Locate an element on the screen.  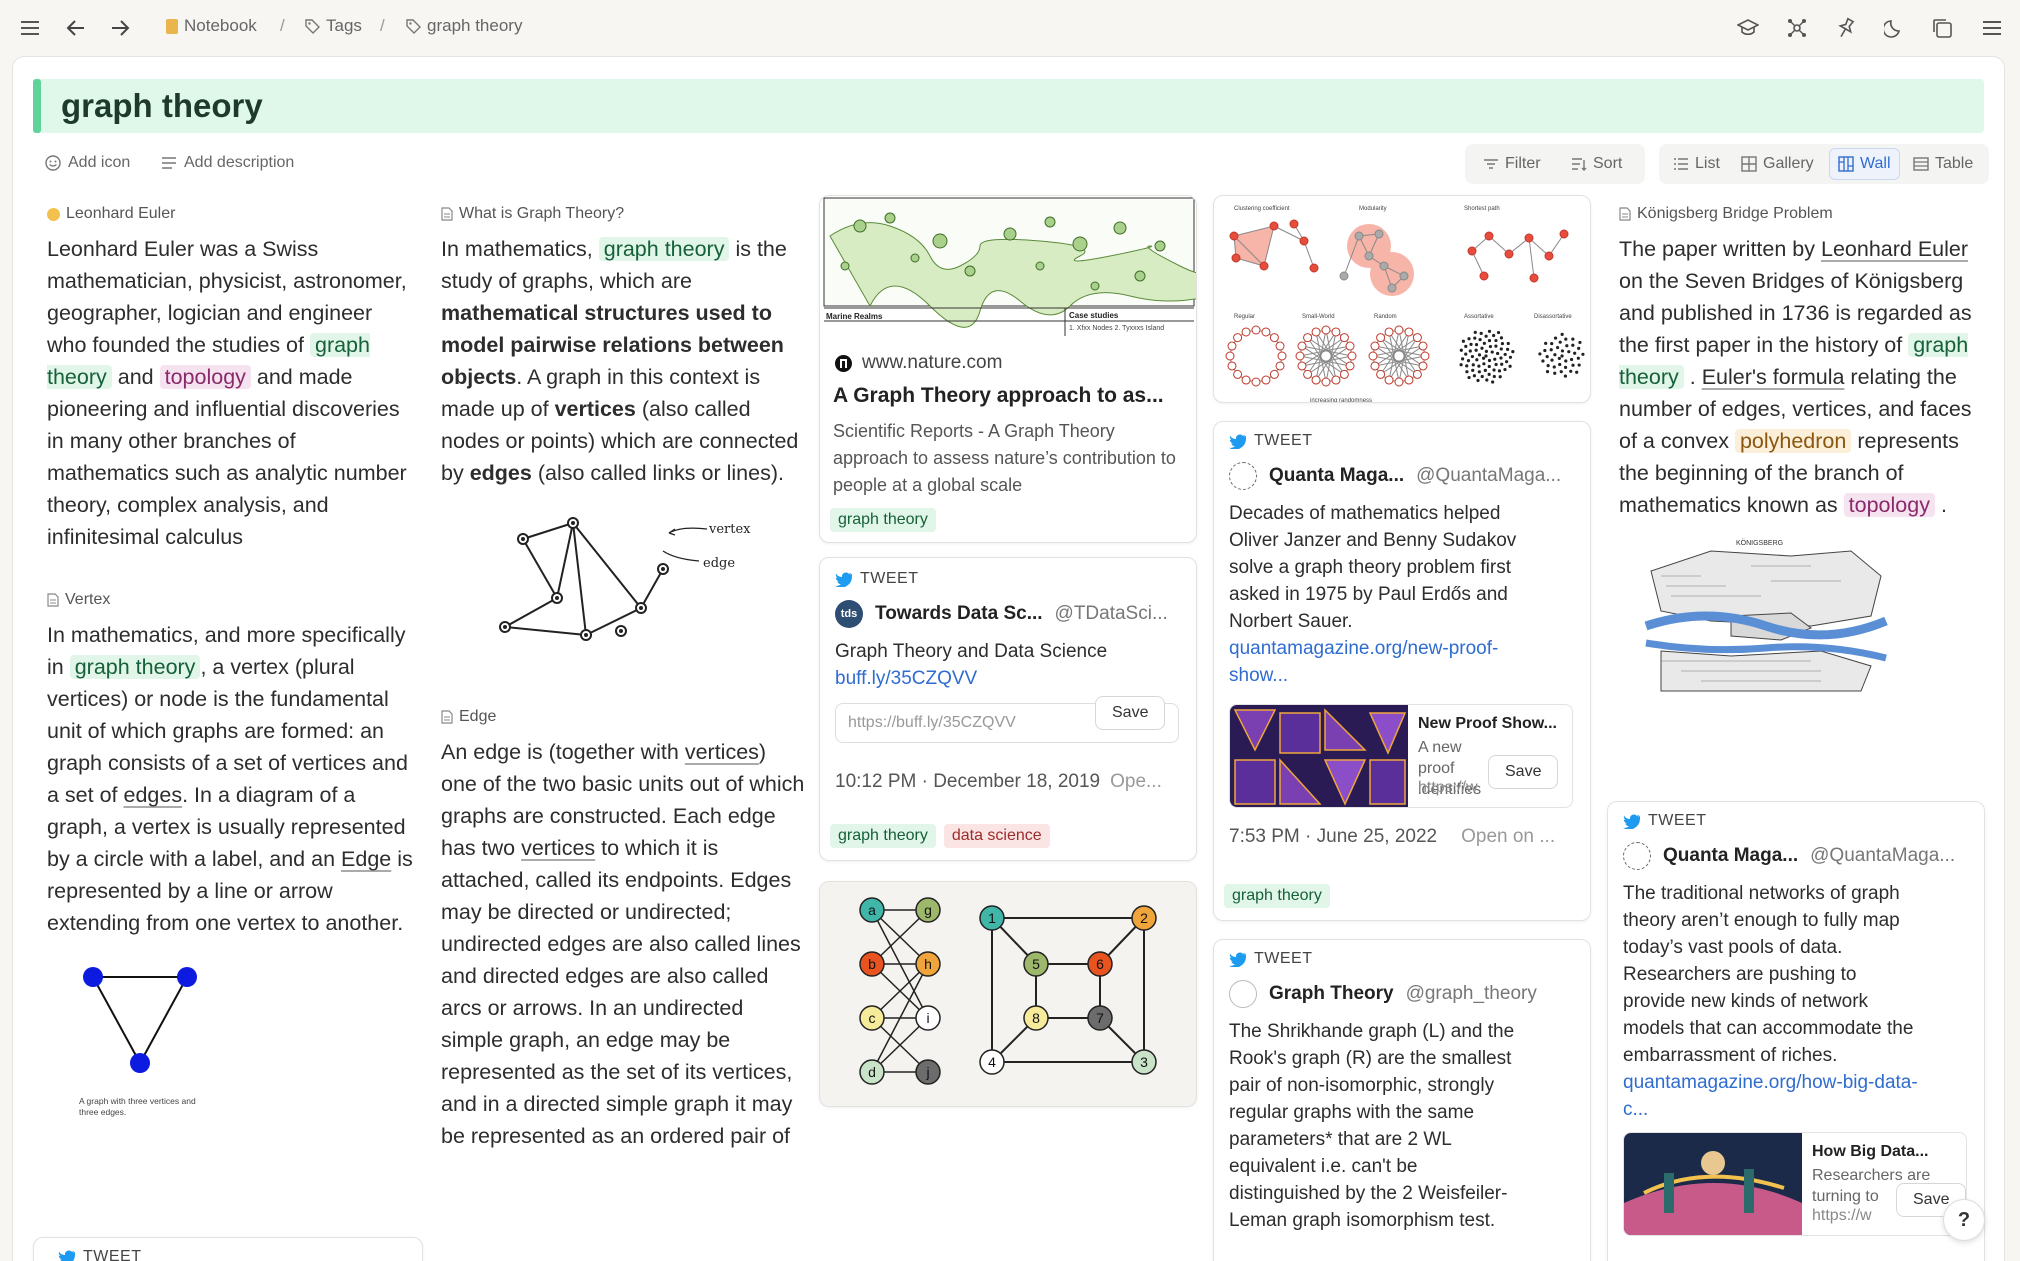
graph-node-label: 8 is located at coordinates (1036, 1018).